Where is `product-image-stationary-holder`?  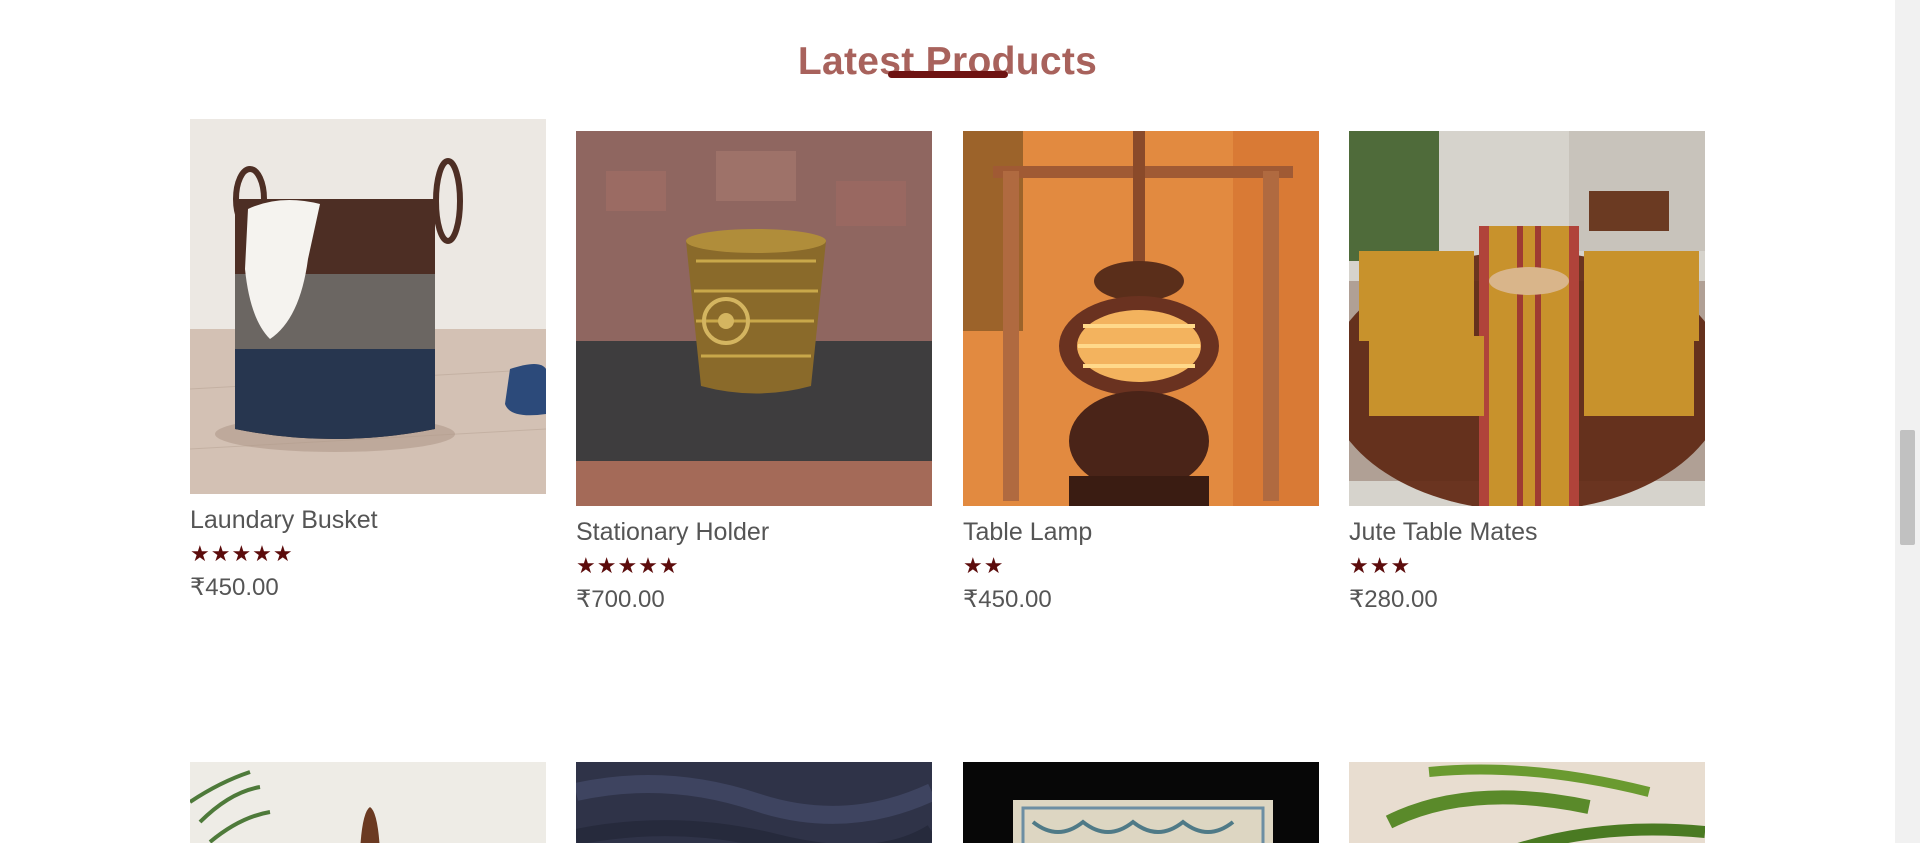
product-image-stationary-holder is located at coordinates (754, 318).